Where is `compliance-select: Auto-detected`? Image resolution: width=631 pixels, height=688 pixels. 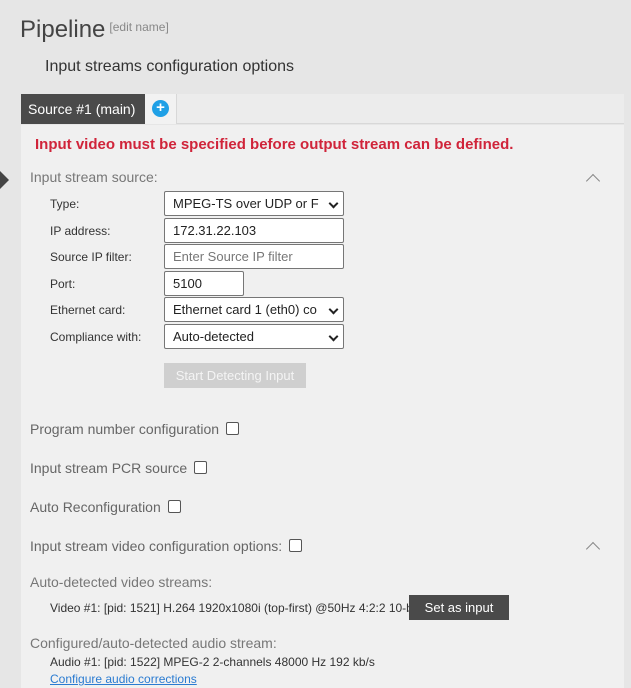
compliance-select: Auto-detected is located at coordinates (254, 336).